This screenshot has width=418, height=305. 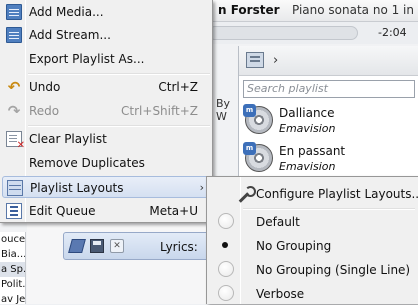 I want to click on menu-item-shortcut: Ctrl+Z, so click(x=178, y=87).